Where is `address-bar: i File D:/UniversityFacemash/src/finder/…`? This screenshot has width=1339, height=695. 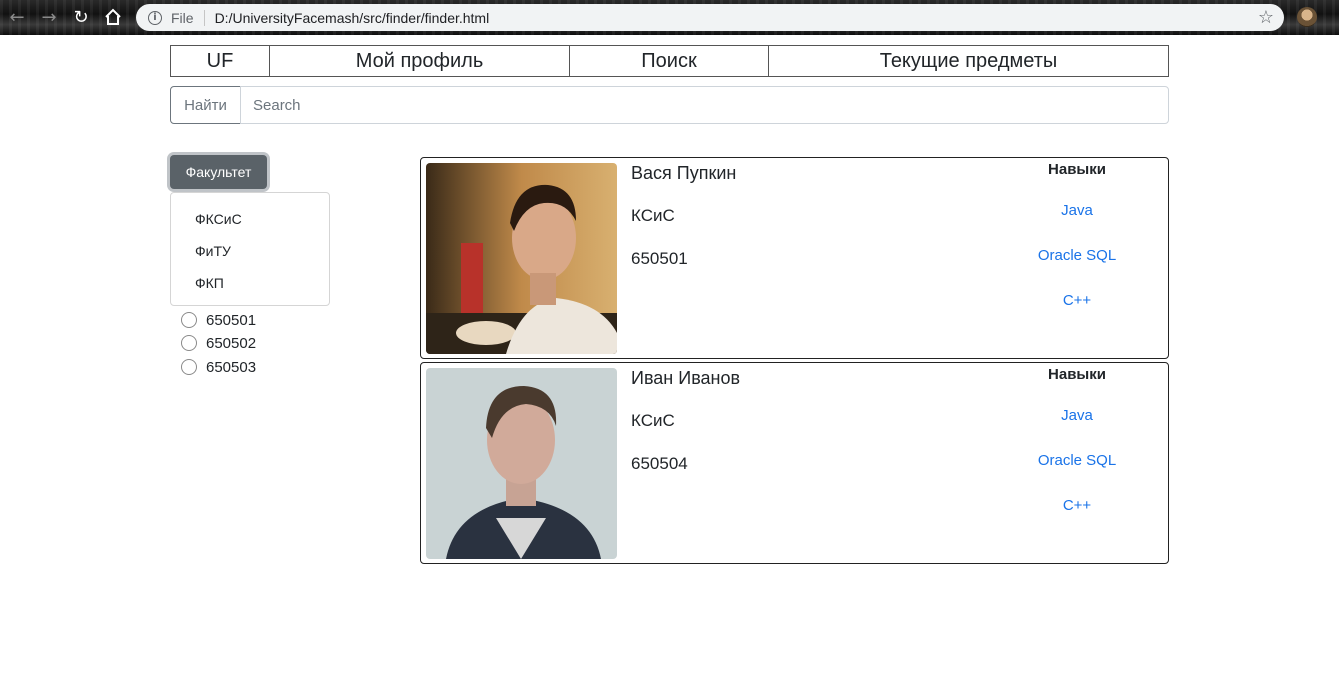
address-bar: i File D:/UniversityFacemash/src/finder/… is located at coordinates (710, 17).